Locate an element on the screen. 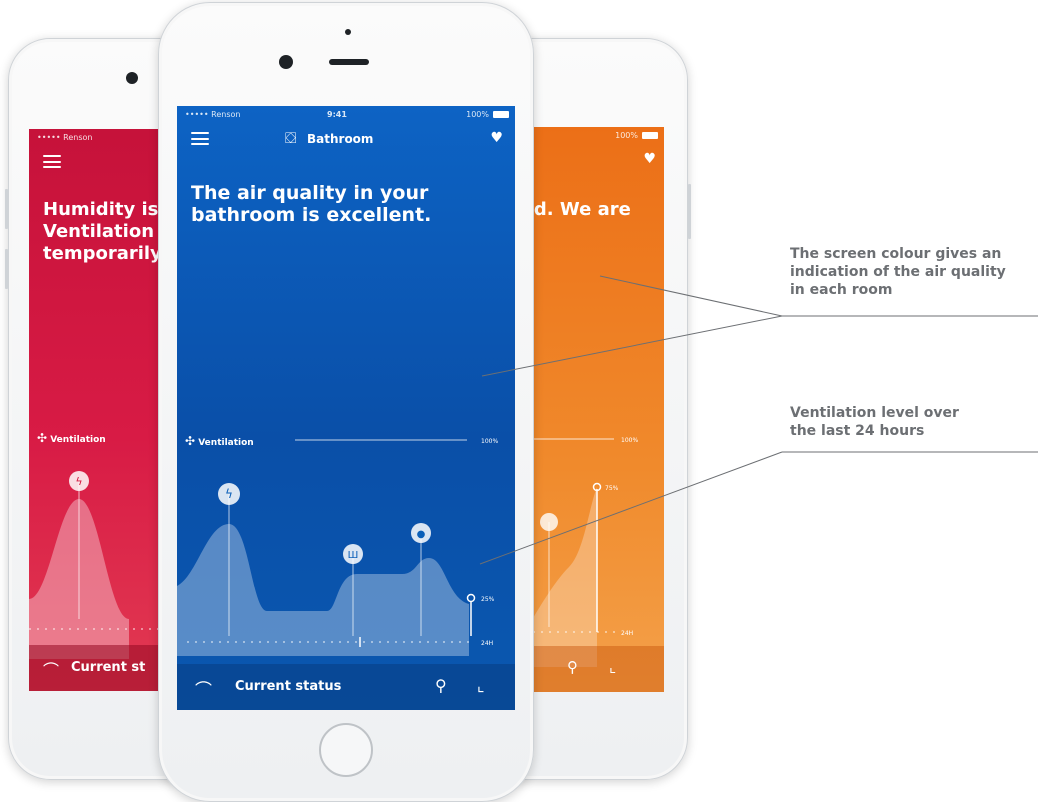 The height and width of the screenshot is (802, 1038). nav-bar: ⛋ Bathroom ♥ is located at coordinates (346, 140).